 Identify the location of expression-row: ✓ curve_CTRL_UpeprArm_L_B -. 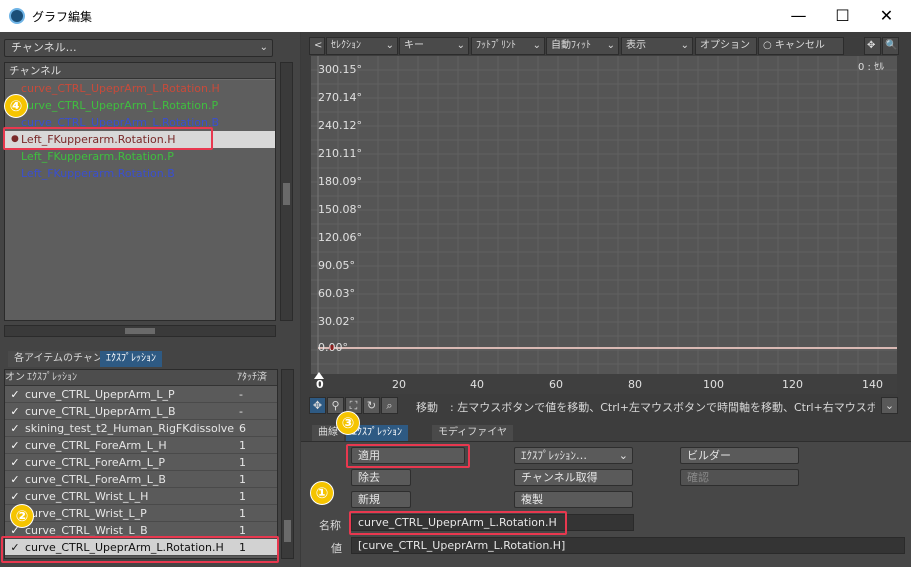
(141, 411).